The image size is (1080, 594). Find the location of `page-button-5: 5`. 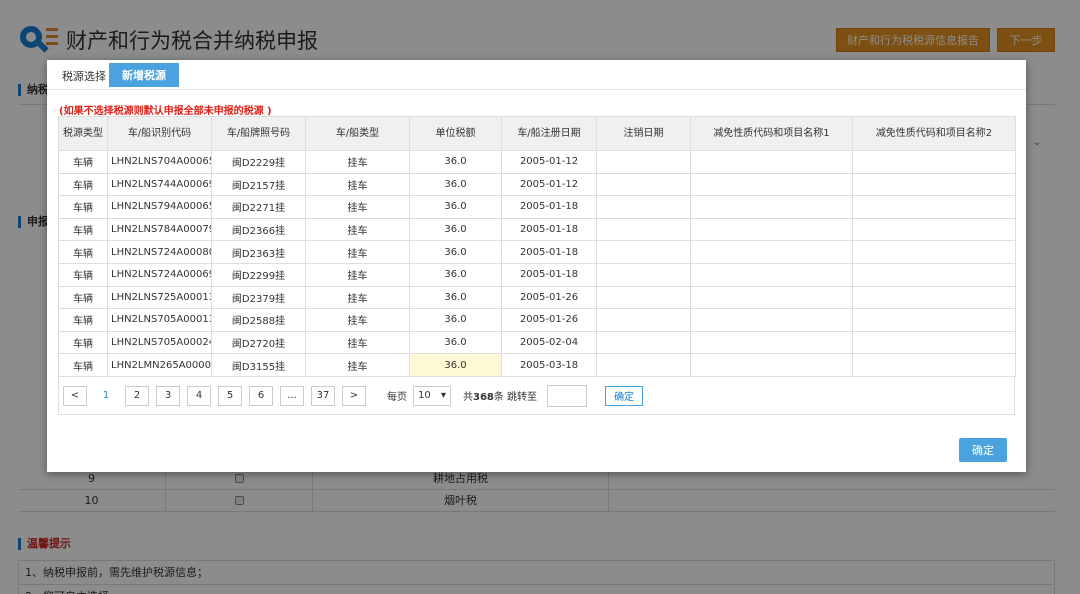

page-button-5: 5 is located at coordinates (230, 395).